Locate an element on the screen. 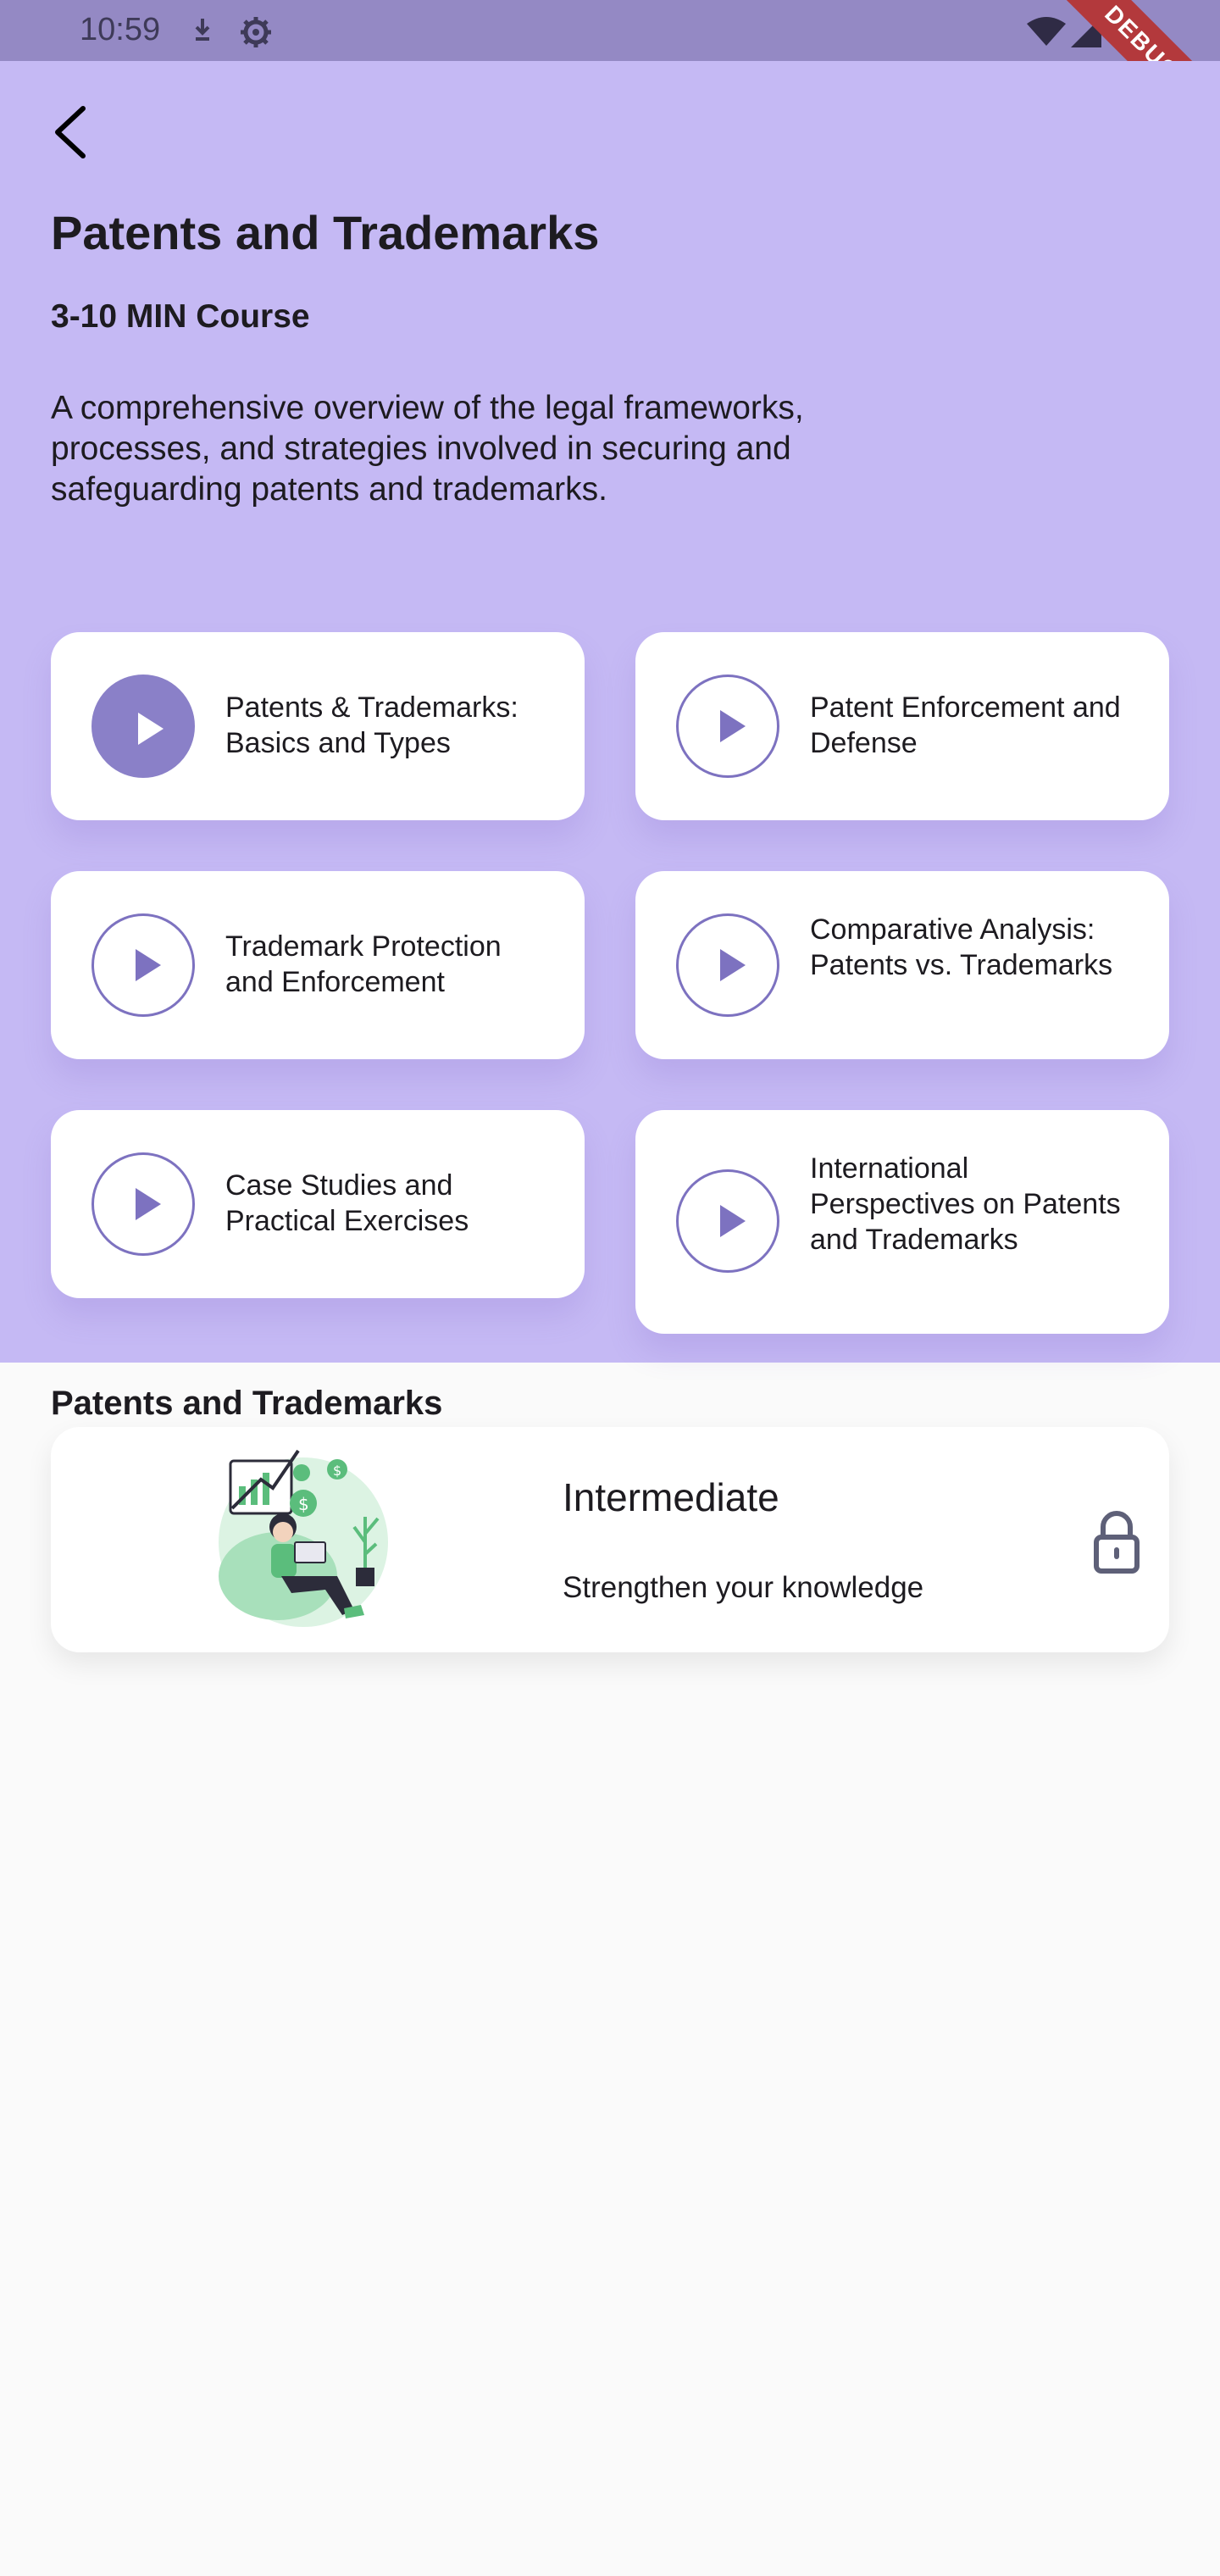 The image size is (1220, 2576). person-with-laptop-illustration: $ $ is located at coordinates (303, 1538).